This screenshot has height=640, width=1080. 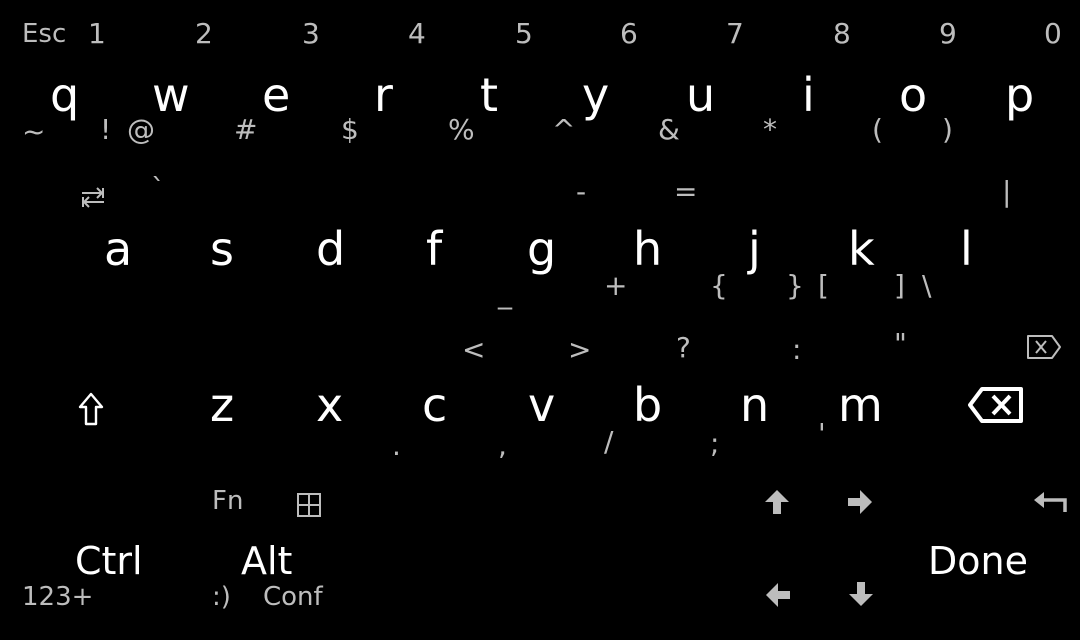 I want to click on key-b-slash-label: /, so click(x=609, y=441).